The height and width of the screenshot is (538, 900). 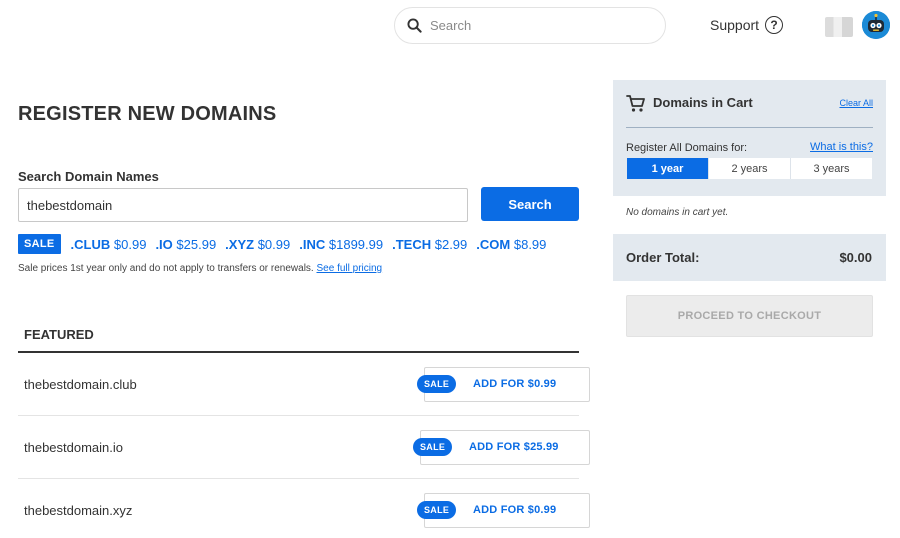 I want to click on tld-com: .COM $8.99, so click(x=511, y=244).